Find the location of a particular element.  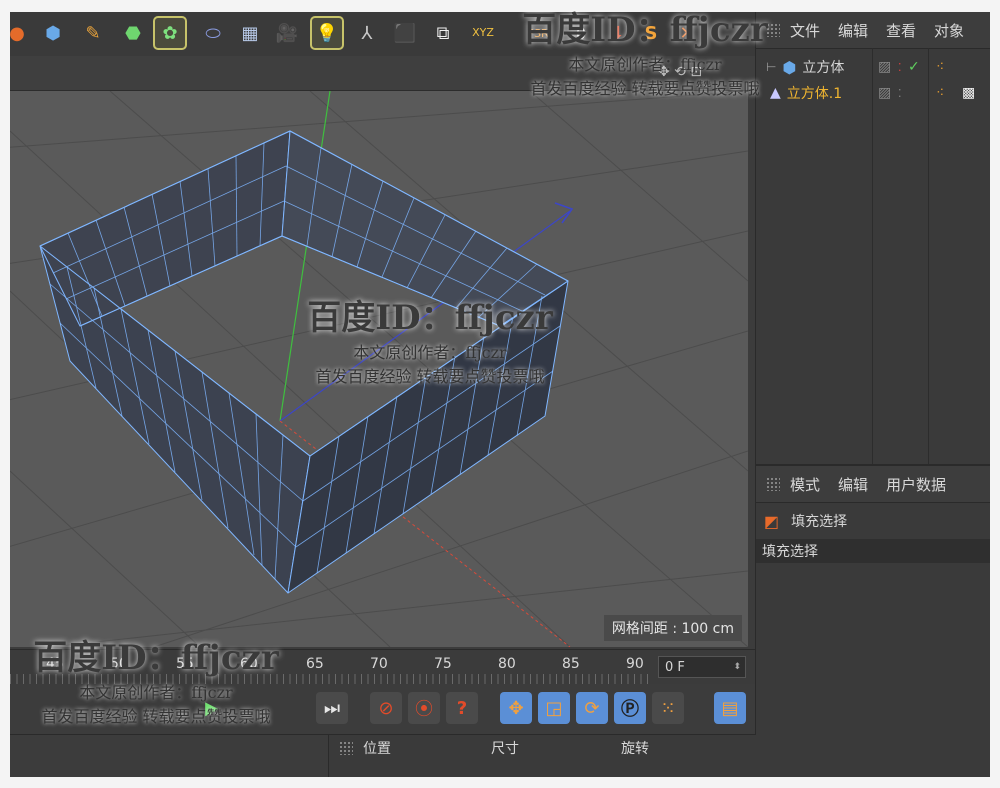

move-key-icon: ✥ is located at coordinates (516, 708).